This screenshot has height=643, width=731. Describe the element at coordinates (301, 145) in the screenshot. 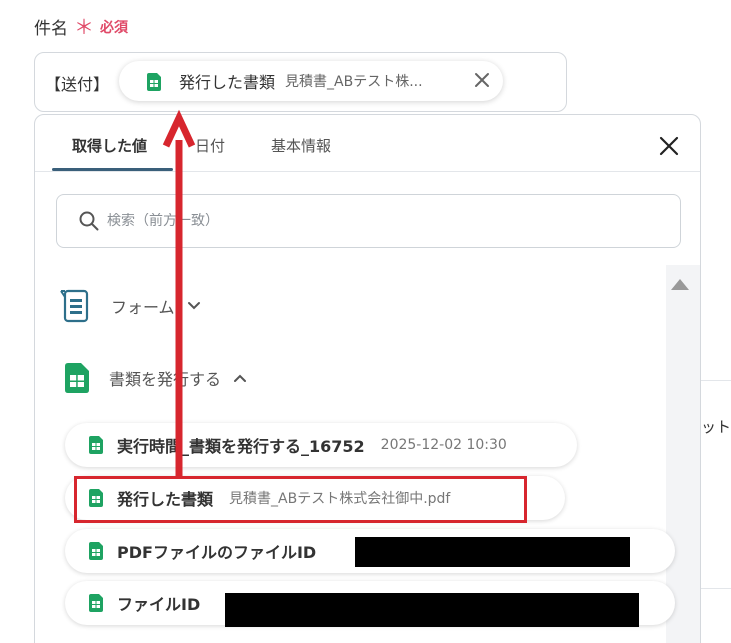

I see `tab-basic-info: 基本情報` at that location.